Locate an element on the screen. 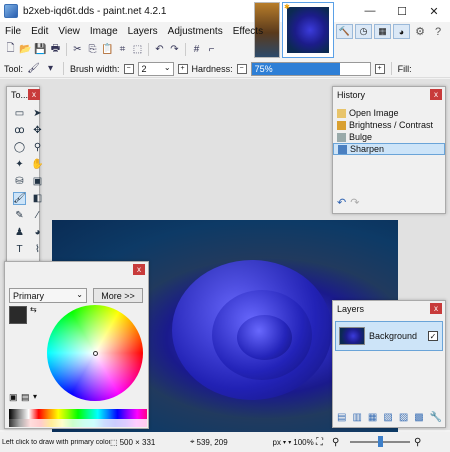 Image resolution: width=450 pixels, height=452 pixels. zoom-icon: ⚲ is located at coordinates (37, 147).